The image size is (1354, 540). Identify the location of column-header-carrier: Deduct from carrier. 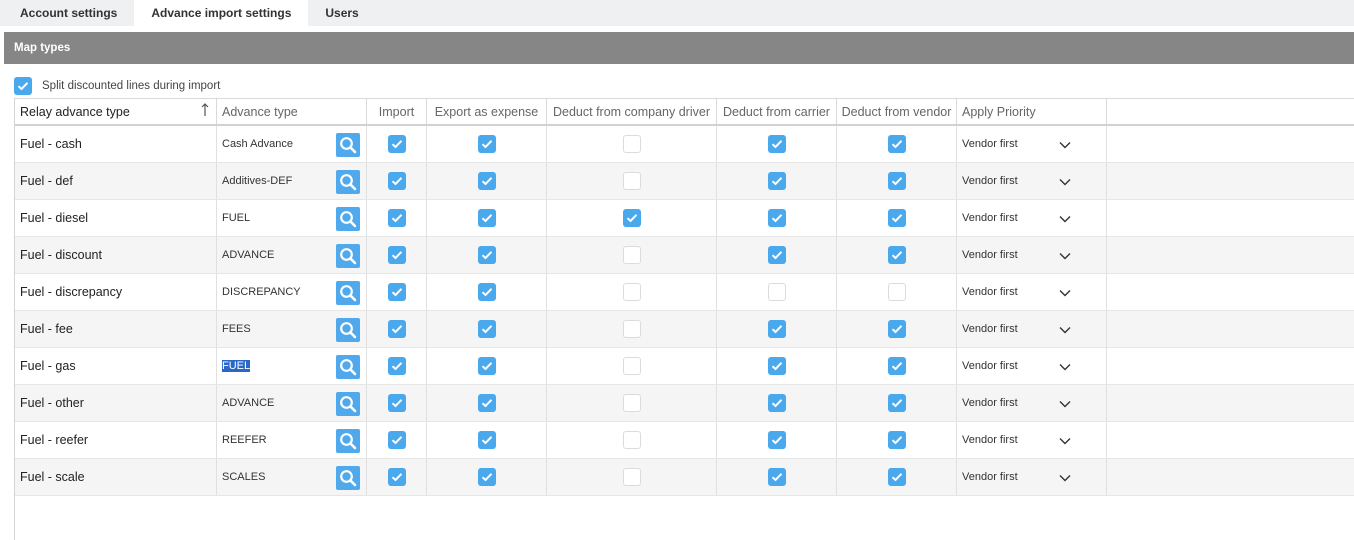
(777, 111).